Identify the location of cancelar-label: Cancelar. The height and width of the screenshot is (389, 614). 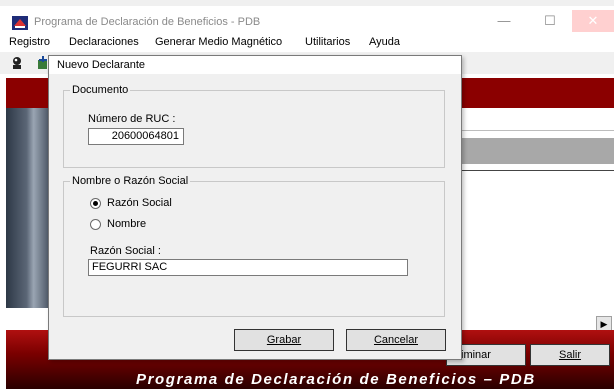
(396, 340).